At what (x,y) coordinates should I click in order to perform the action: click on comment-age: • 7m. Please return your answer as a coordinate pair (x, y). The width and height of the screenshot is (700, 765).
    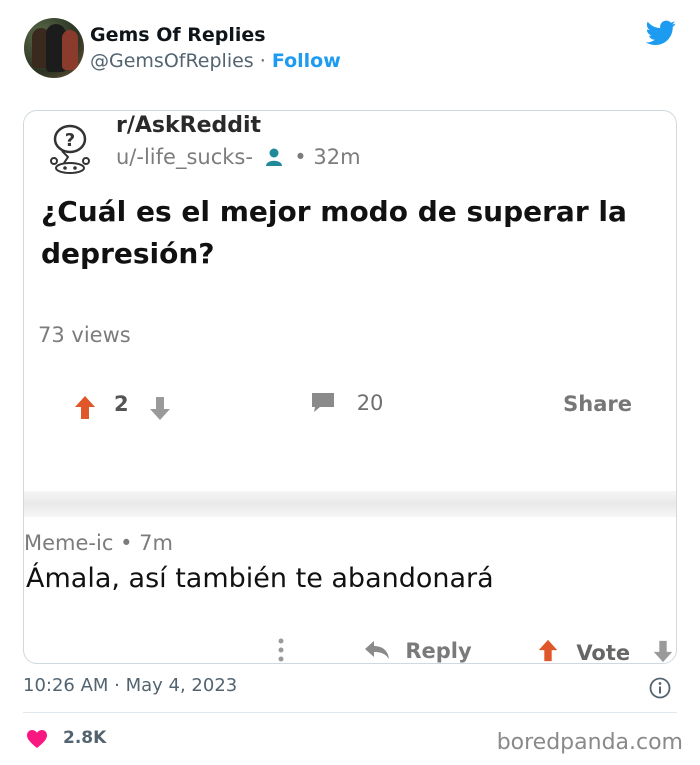
    Looking at the image, I should click on (146, 543).